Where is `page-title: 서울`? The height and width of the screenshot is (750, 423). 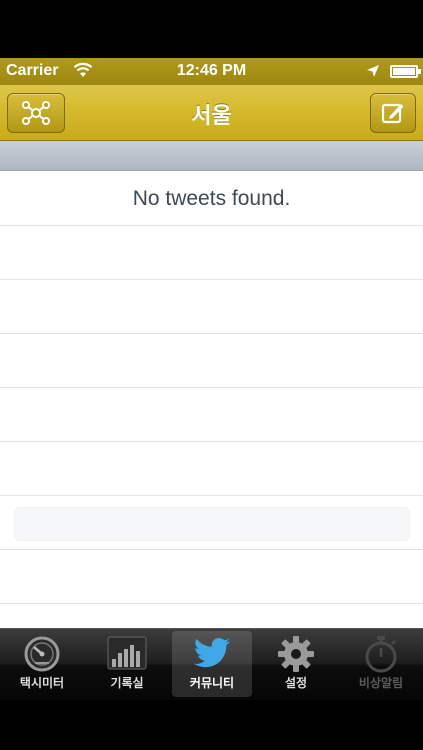
page-title: 서울 is located at coordinates (211, 115).